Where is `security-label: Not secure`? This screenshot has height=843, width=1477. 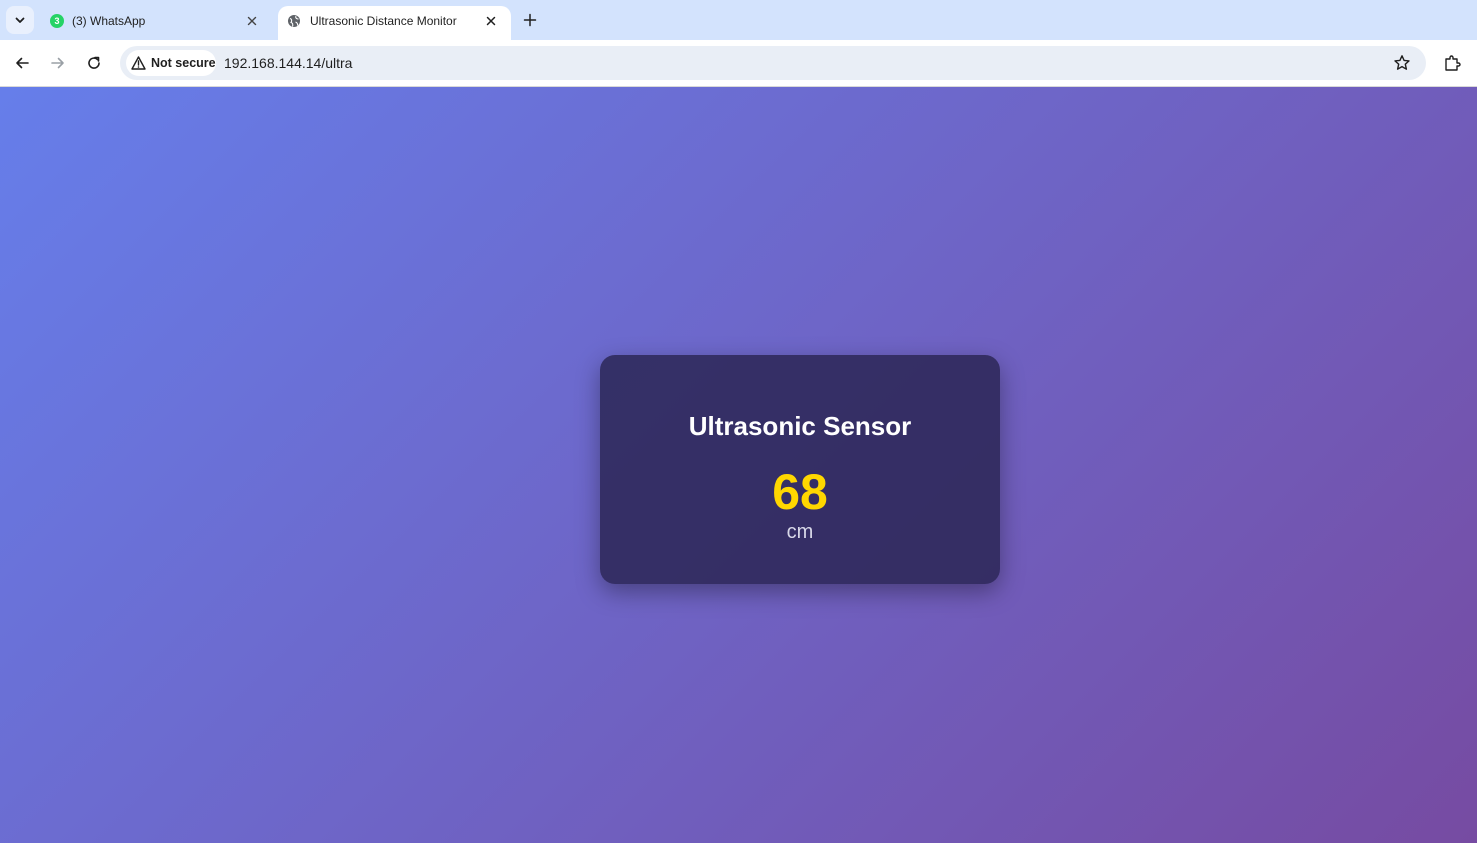
security-label: Not secure is located at coordinates (183, 63).